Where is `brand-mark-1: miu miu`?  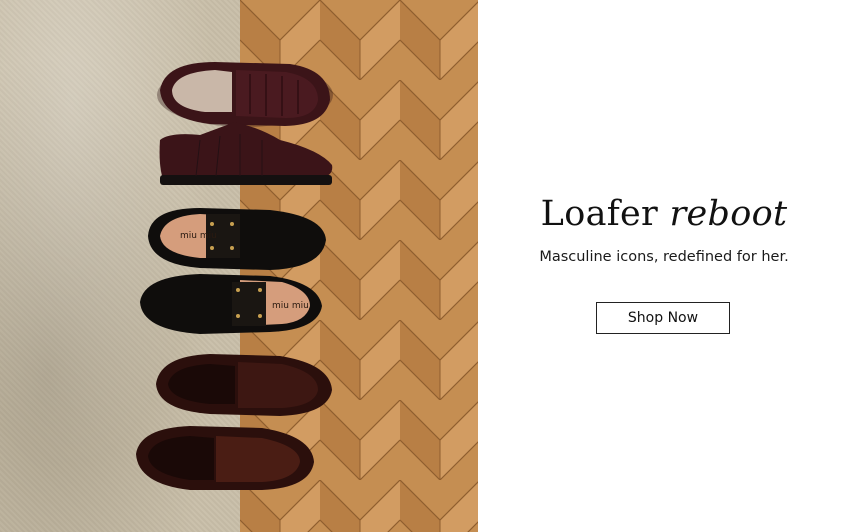 brand-mark-1: miu miu is located at coordinates (198, 236).